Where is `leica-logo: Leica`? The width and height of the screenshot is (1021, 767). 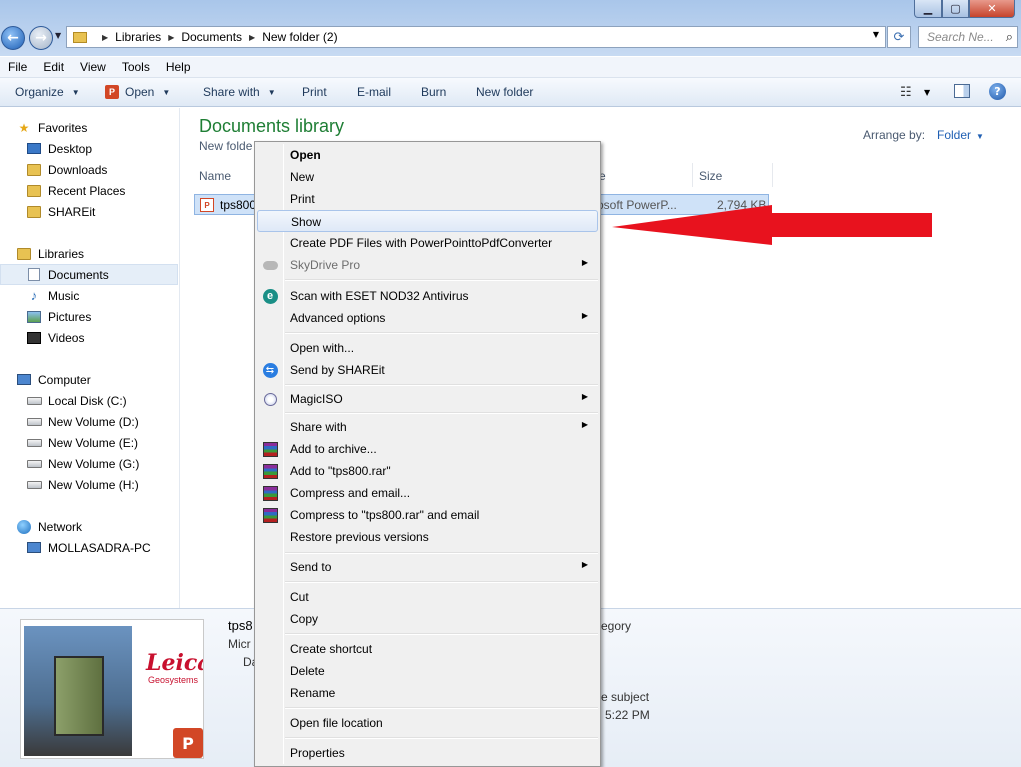
leica-logo: Leica is located at coordinates (174, 663).